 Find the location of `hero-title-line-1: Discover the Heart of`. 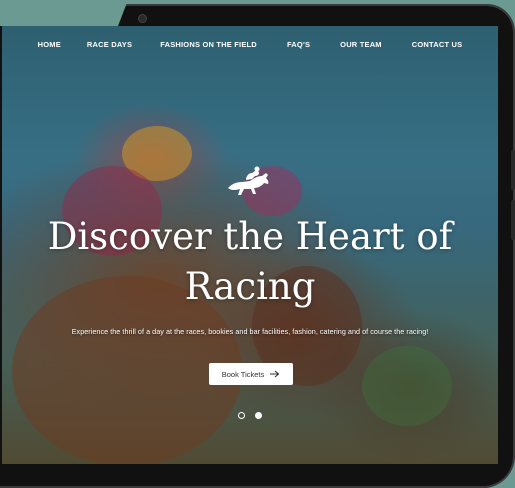

hero-title-line-1: Discover the Heart of is located at coordinates (250, 236).